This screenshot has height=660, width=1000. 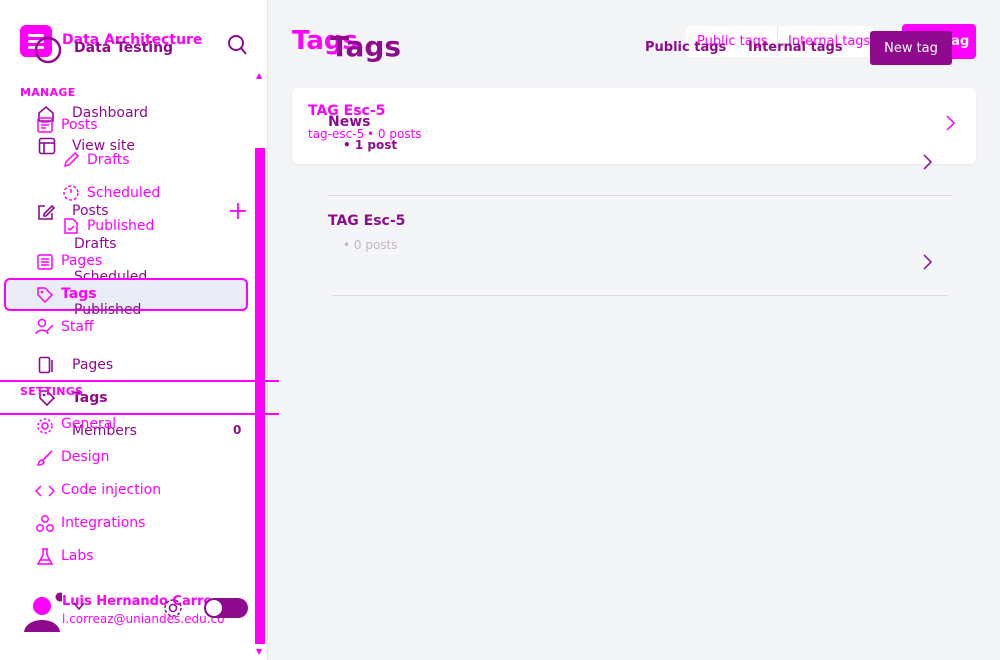 I want to click on nav-published-b: Published, so click(x=107, y=310).